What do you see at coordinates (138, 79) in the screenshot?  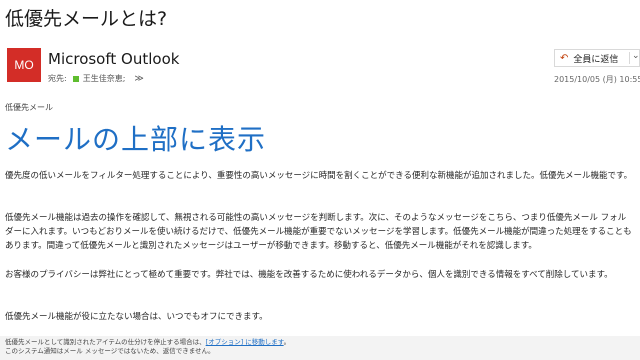 I see `expand-recipients-icon: ≫` at bounding box center [138, 79].